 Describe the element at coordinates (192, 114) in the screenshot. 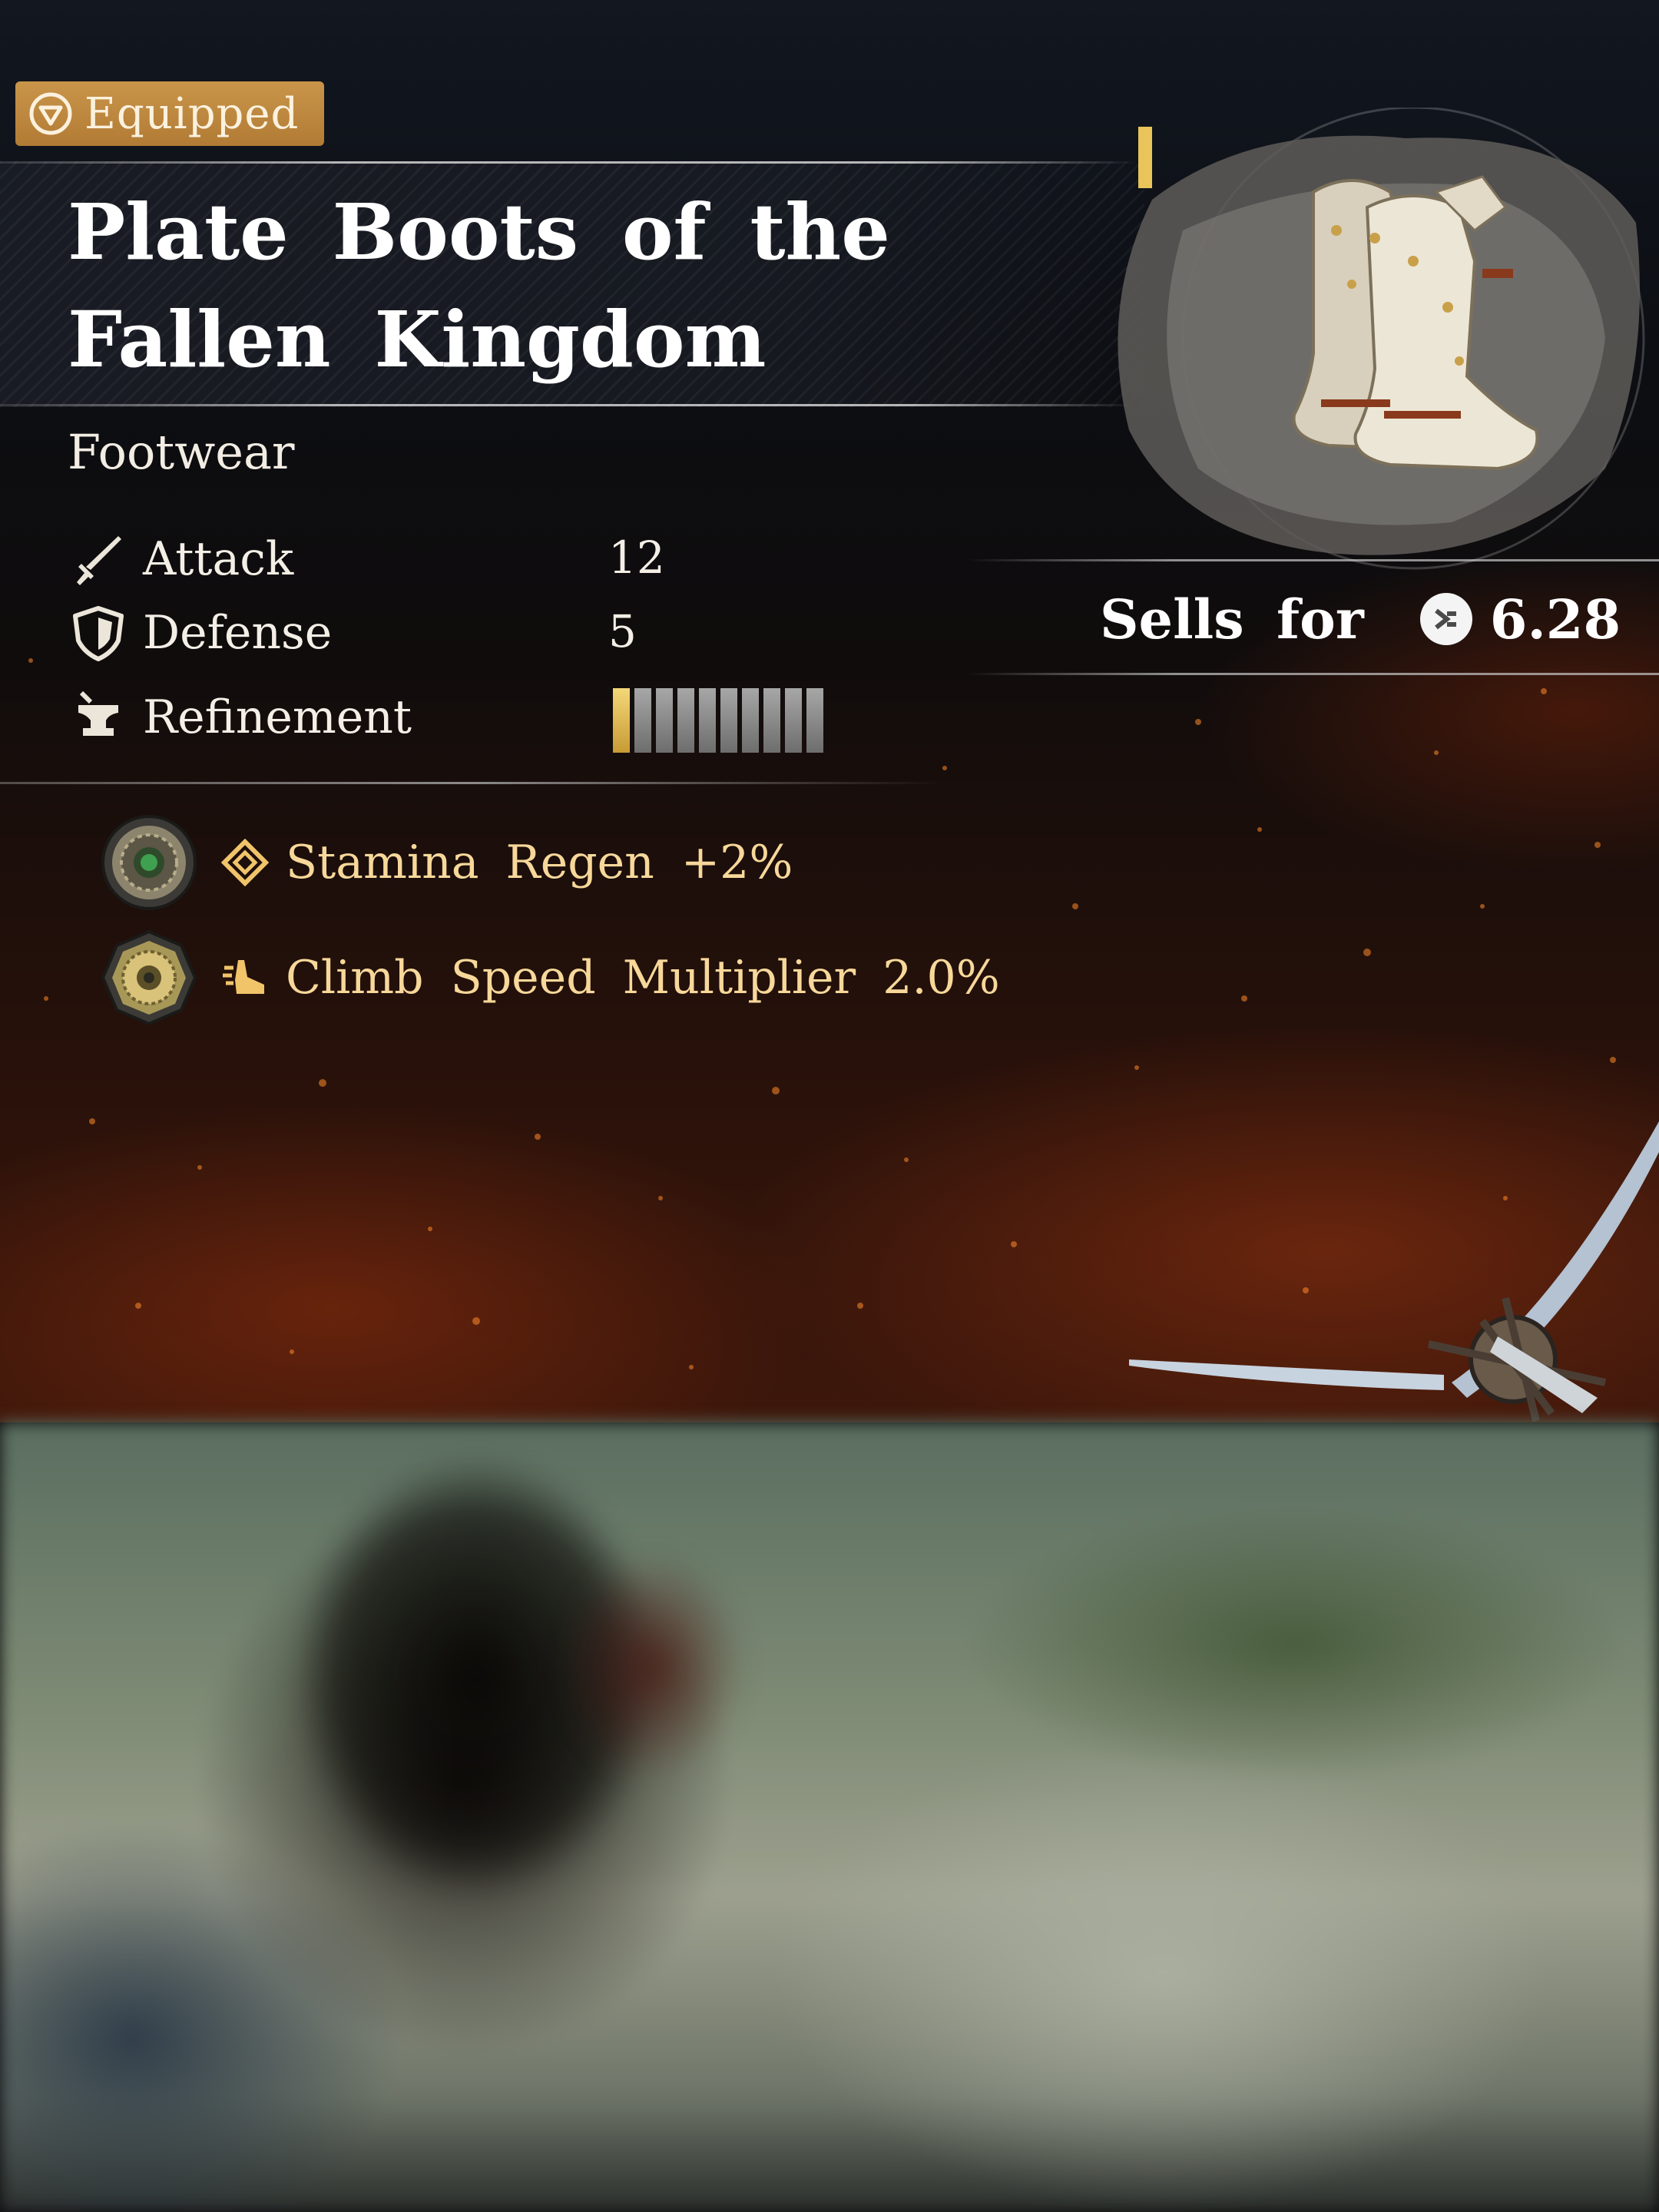

I see `equipped-label: Equipped` at that location.